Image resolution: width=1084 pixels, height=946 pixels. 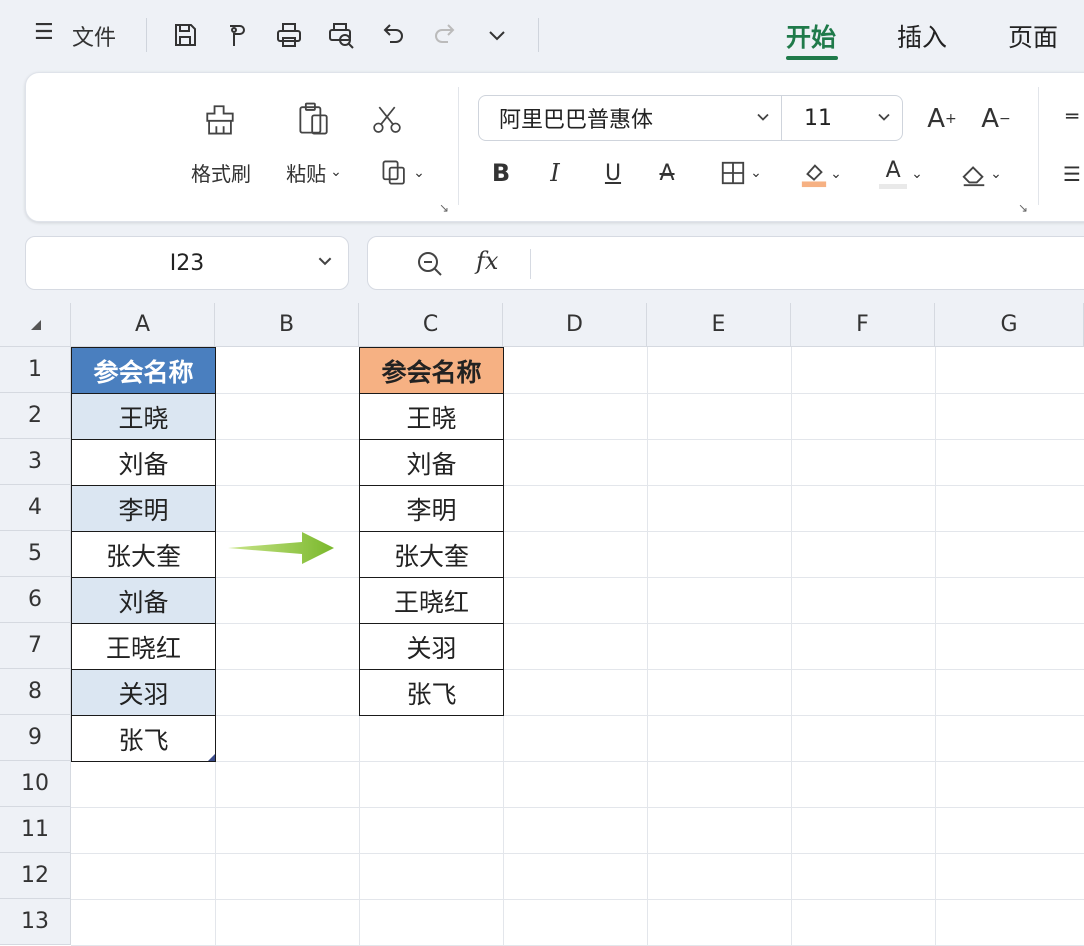 What do you see at coordinates (431, 692) in the screenshot?
I see `cell-c8: 张飞` at bounding box center [431, 692].